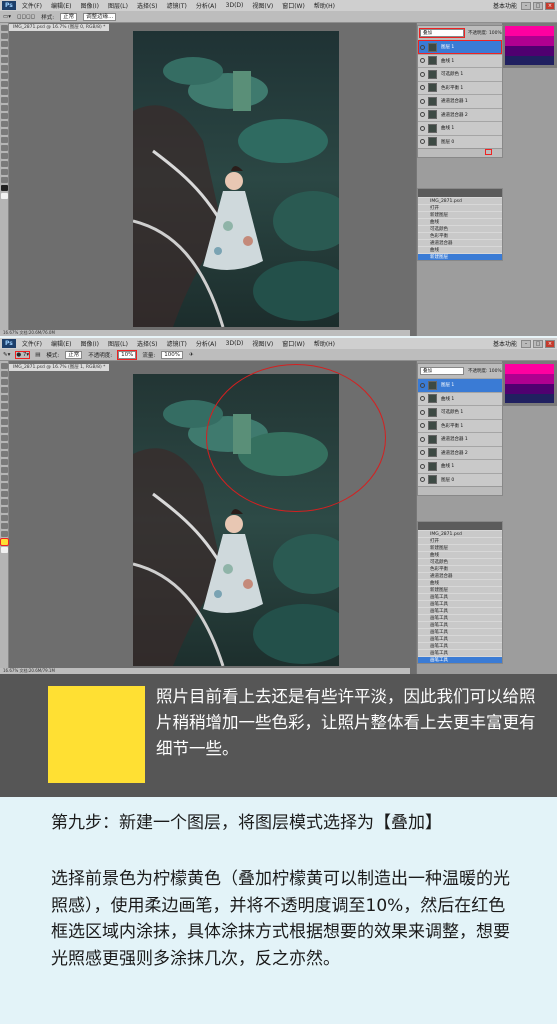 The image size is (557, 1024). I want to click on layer-row: 图层 1, so click(460, 385).